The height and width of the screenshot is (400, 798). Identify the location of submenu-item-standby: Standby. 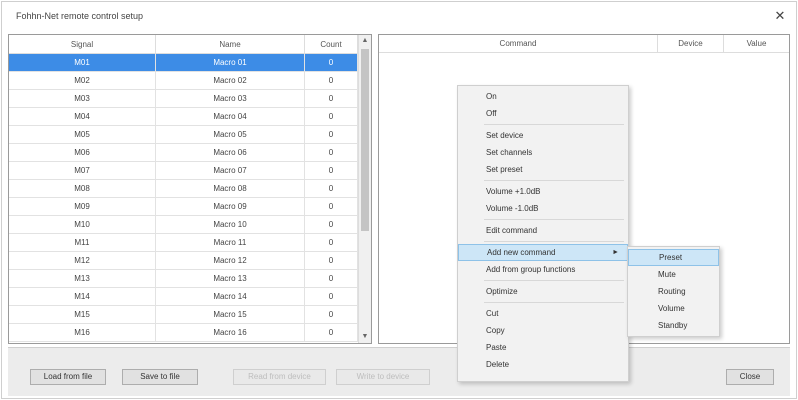
(673, 325).